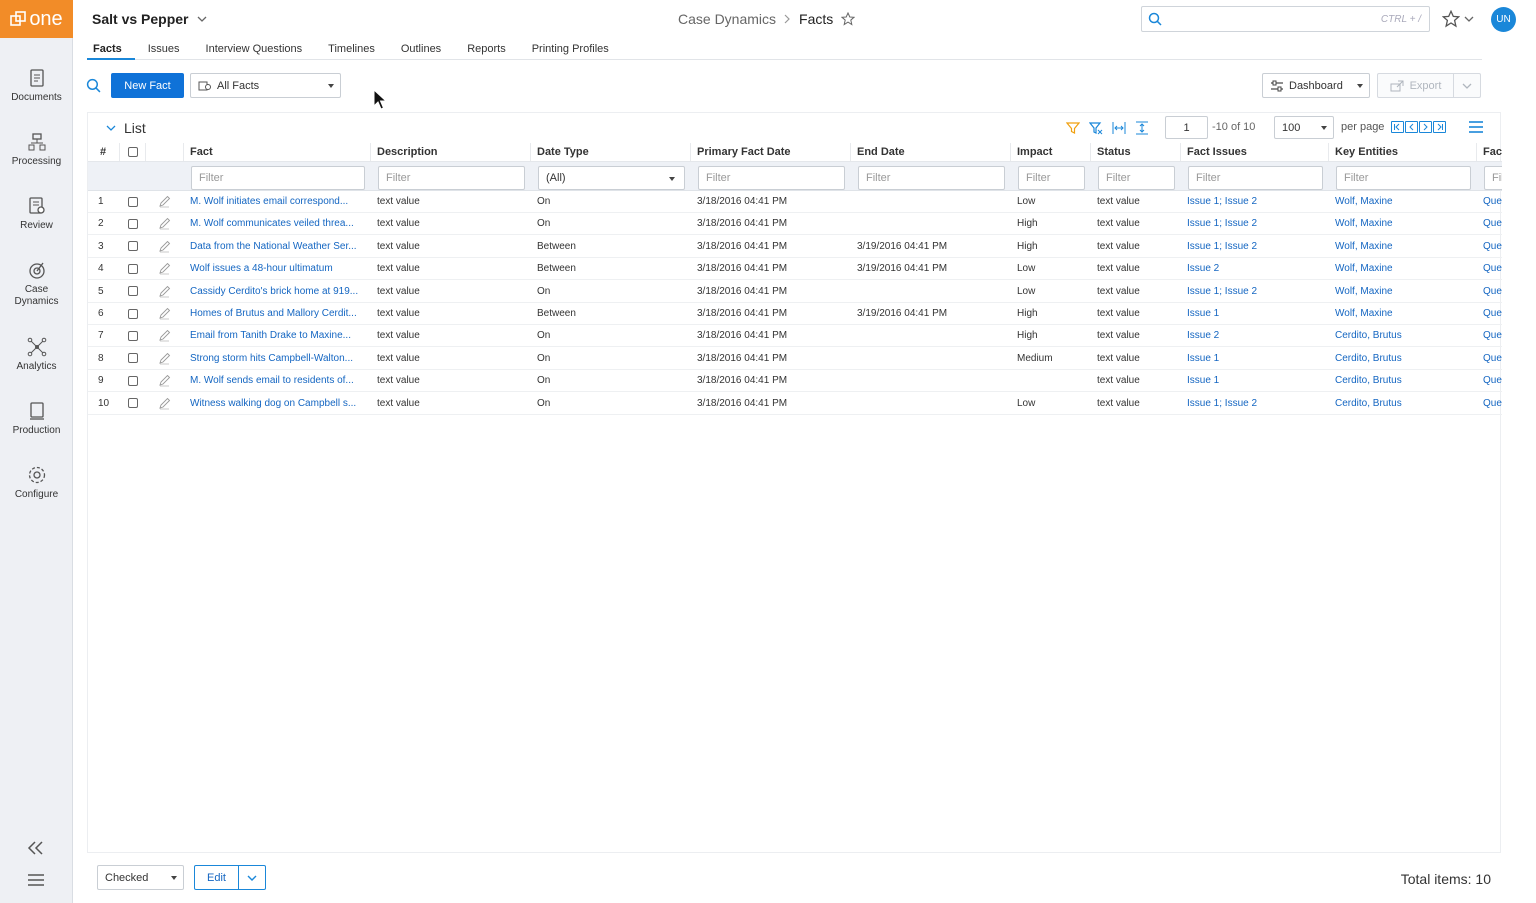  Describe the element at coordinates (254, 50) in the screenshot. I see `tab-interview-questions: Interview Questions` at that location.